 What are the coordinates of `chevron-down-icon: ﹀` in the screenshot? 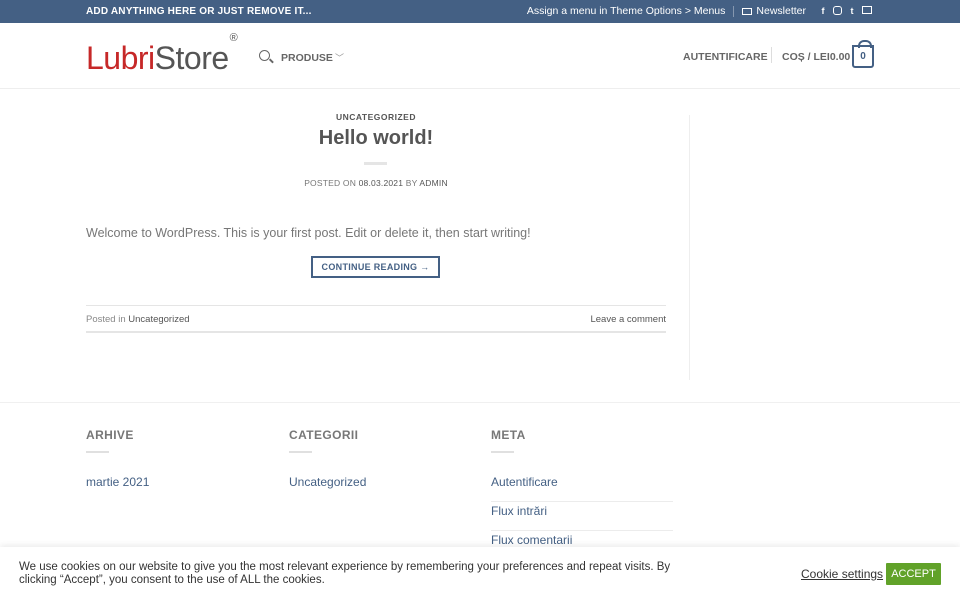 It's located at (339, 58).